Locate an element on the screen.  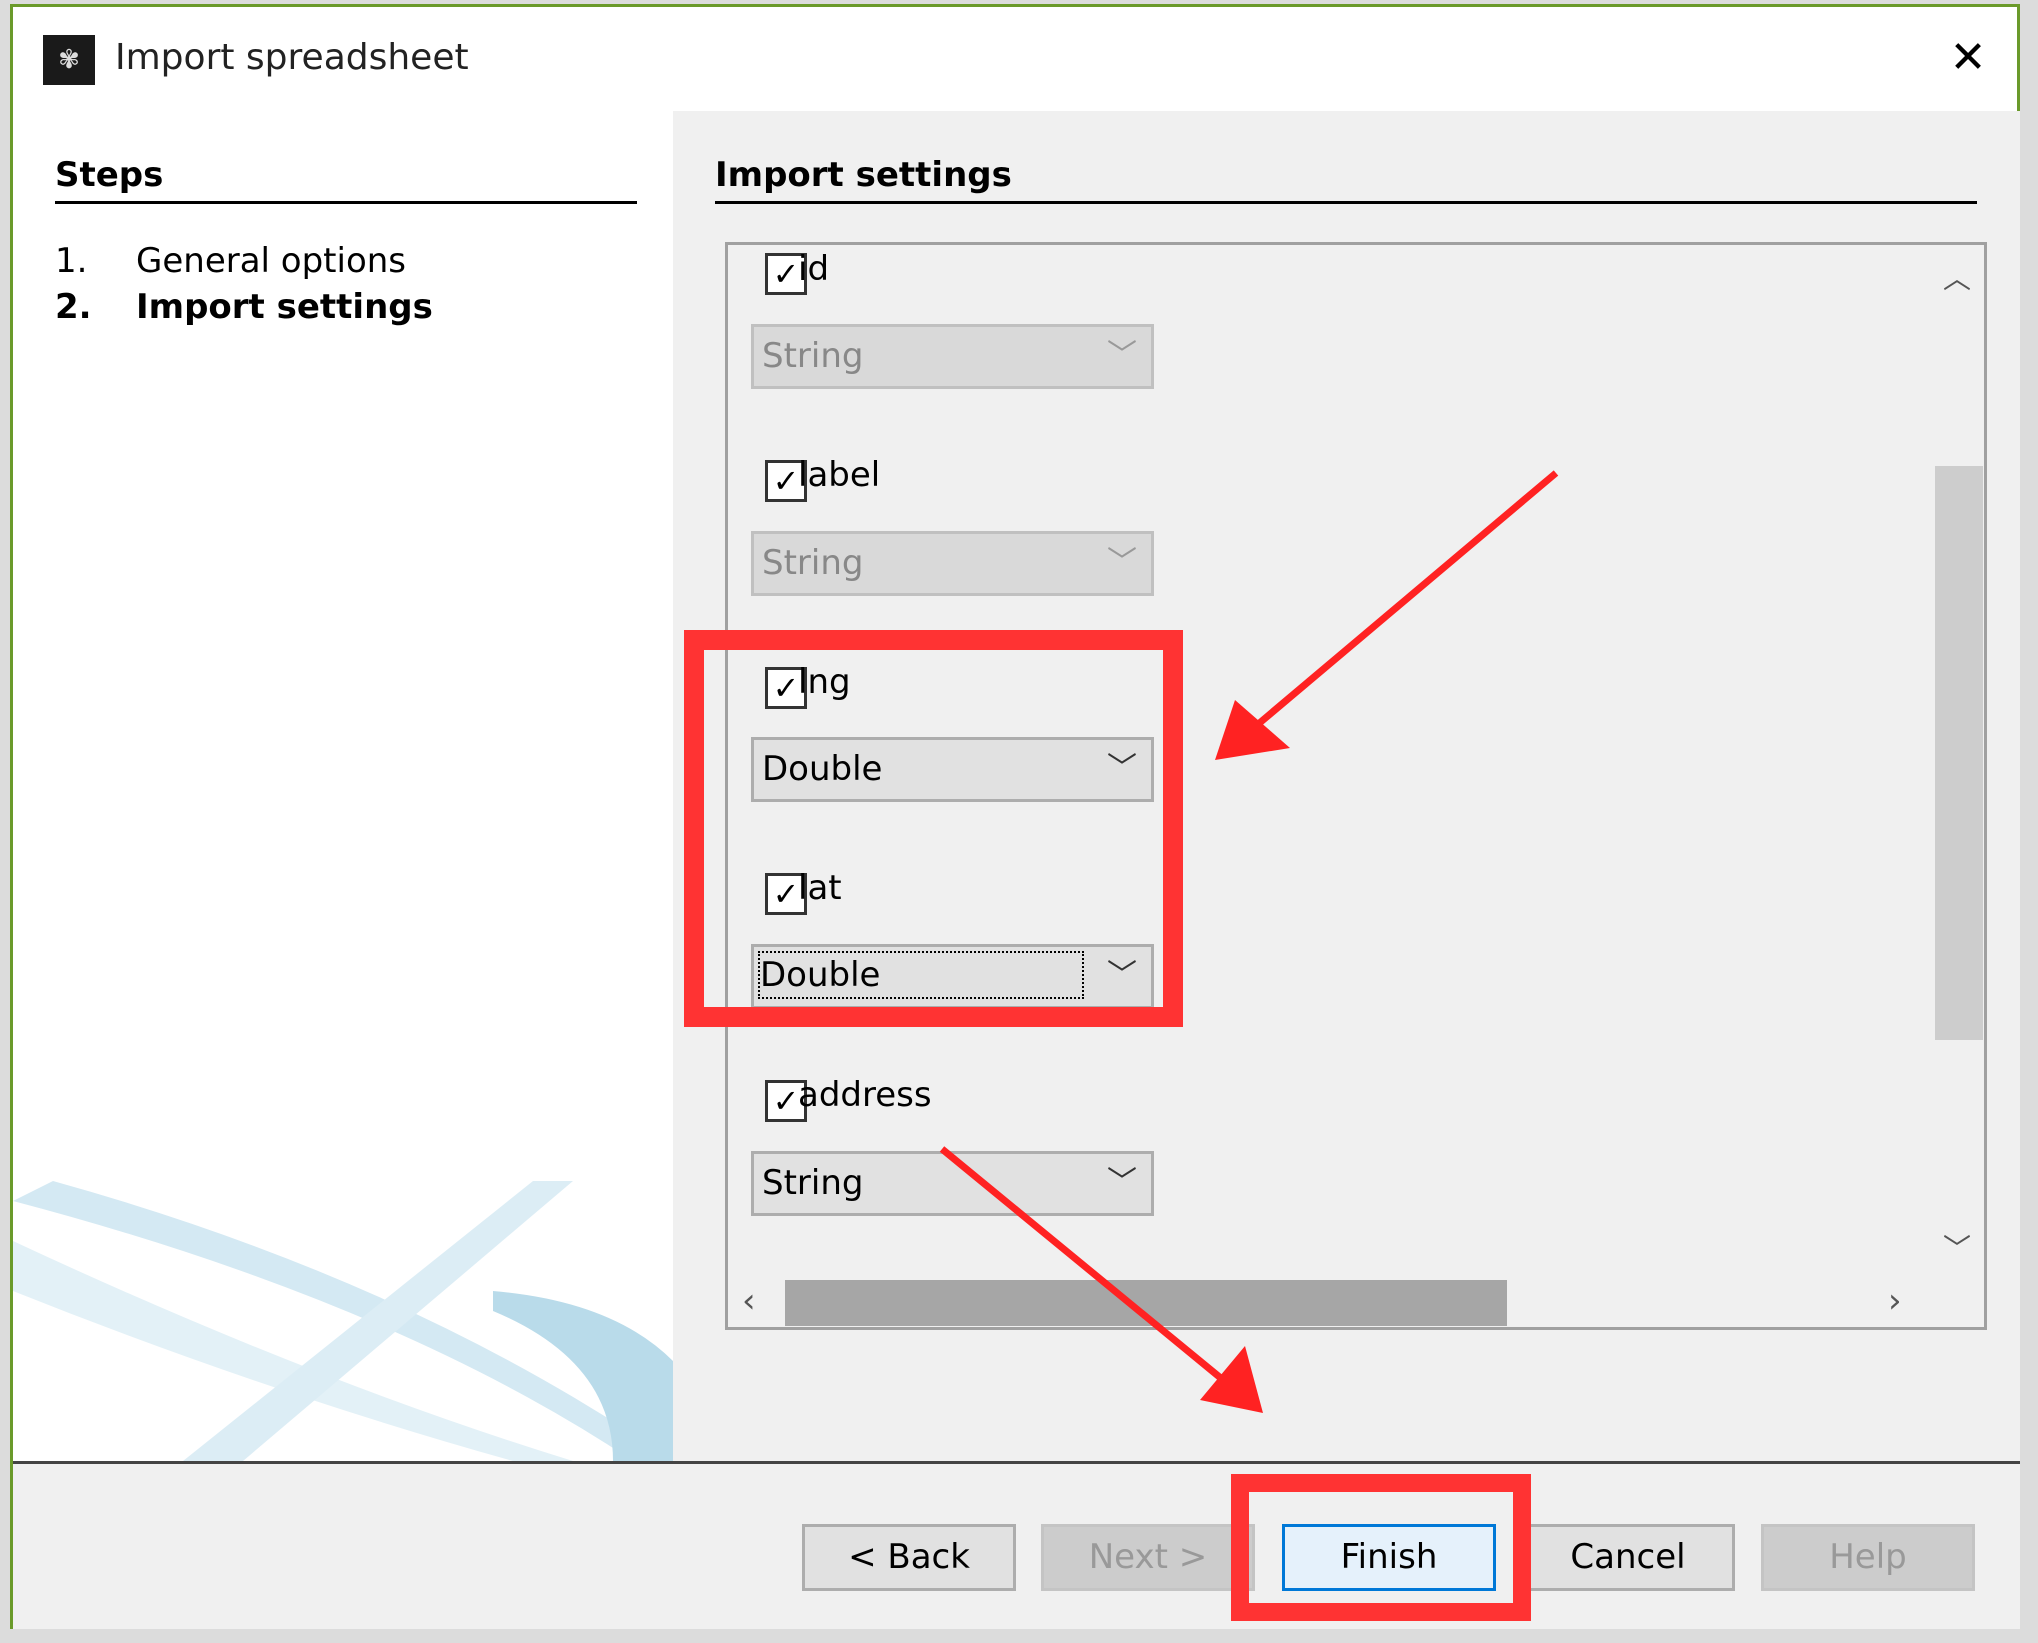
column-address-label: address is located at coordinates (865, 1095).